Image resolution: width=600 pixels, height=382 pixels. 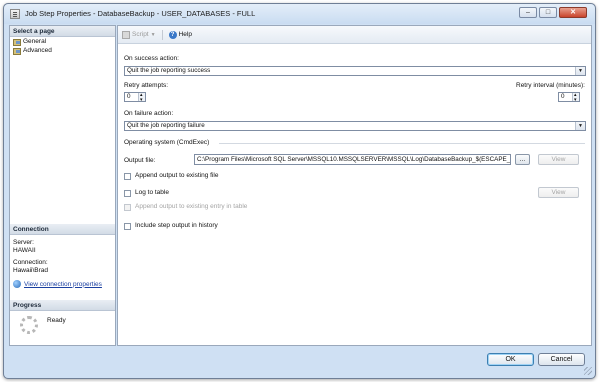 What do you see at coordinates (126, 34) in the screenshot?
I see `script-icon` at bounding box center [126, 34].